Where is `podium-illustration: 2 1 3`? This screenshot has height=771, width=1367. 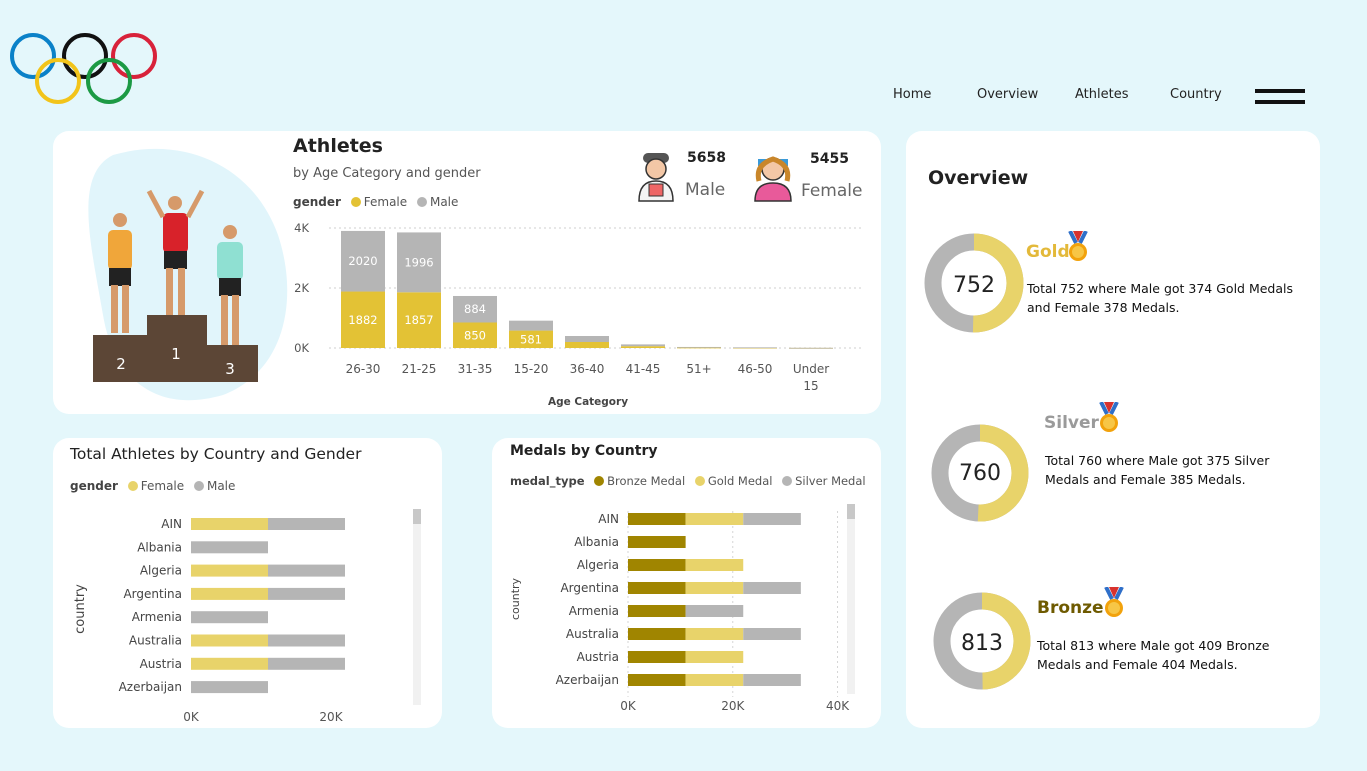 podium-illustration: 2 1 3 is located at coordinates (188, 274).